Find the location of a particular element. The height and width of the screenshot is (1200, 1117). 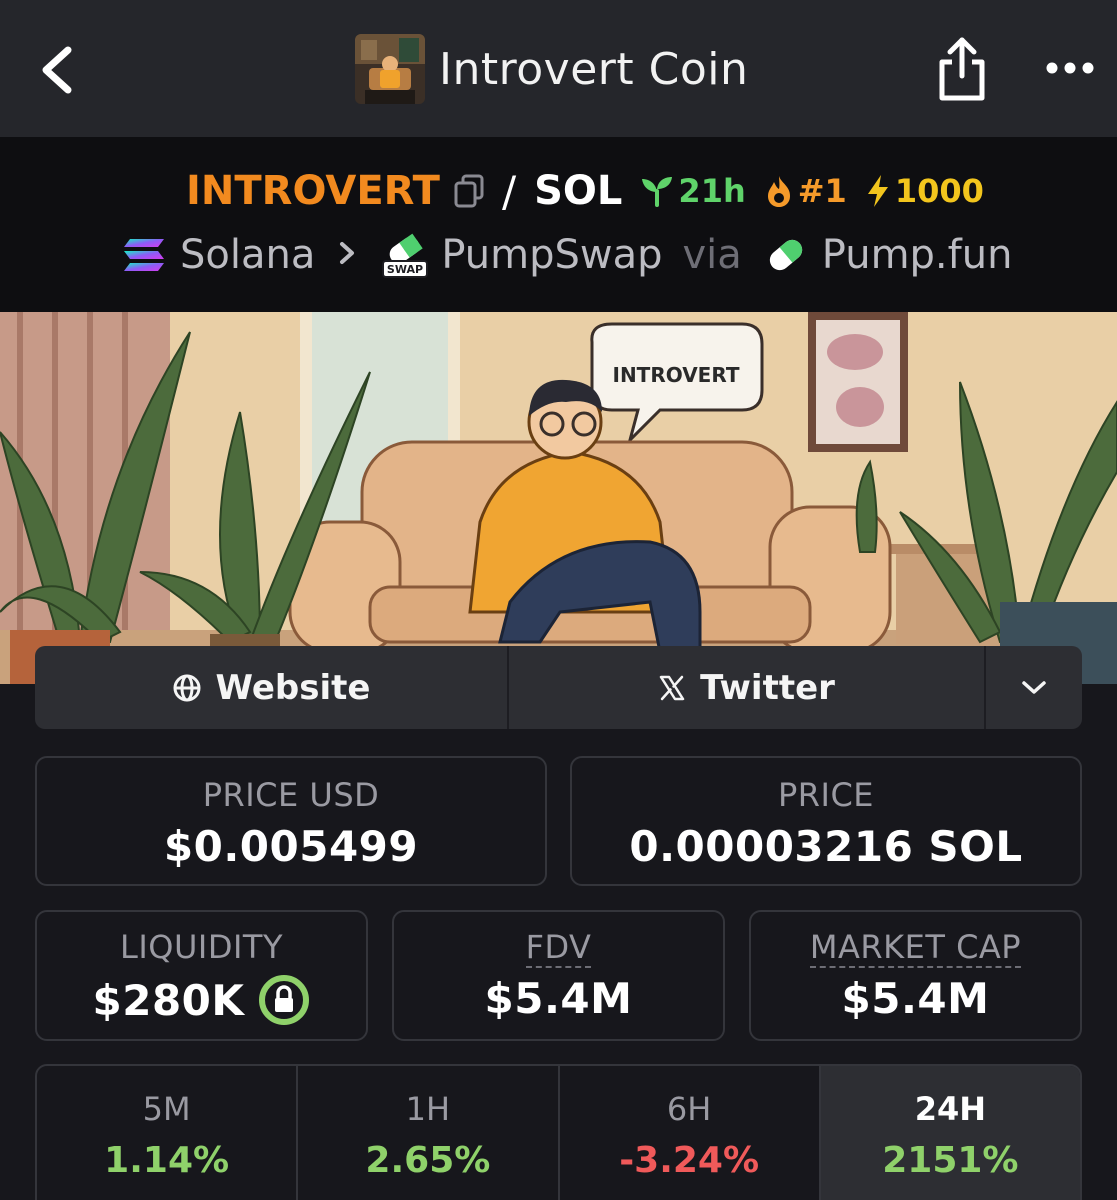

tab-6h: 6H -3.24% is located at coordinates (690, 1133).